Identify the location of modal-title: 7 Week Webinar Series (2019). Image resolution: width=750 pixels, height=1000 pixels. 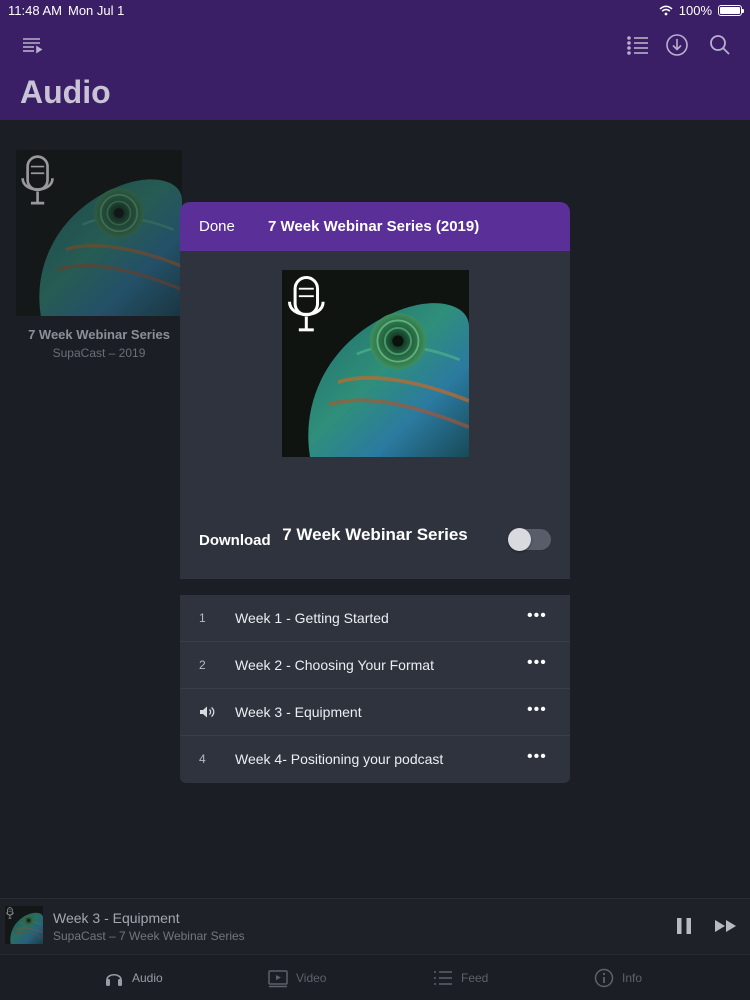
(374, 226).